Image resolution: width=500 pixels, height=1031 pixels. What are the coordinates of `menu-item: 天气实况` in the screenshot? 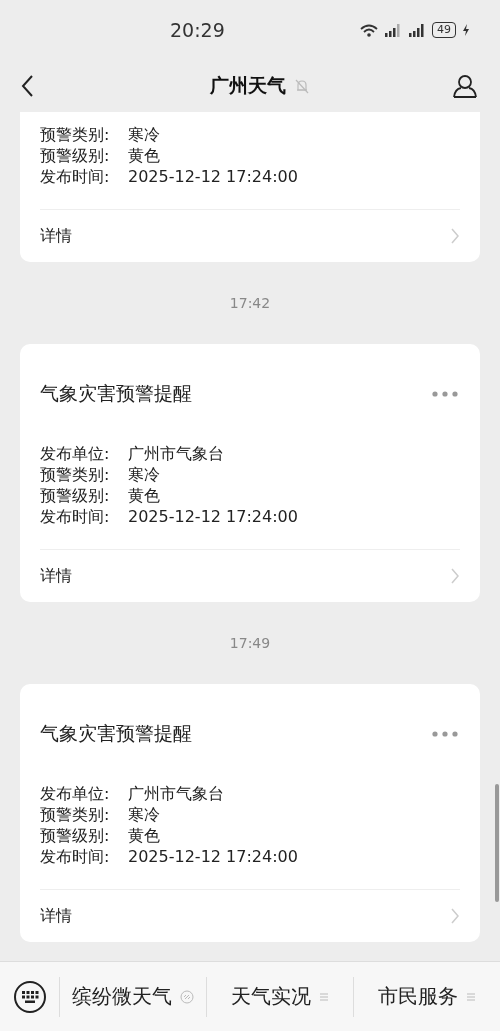 It's located at (279, 996).